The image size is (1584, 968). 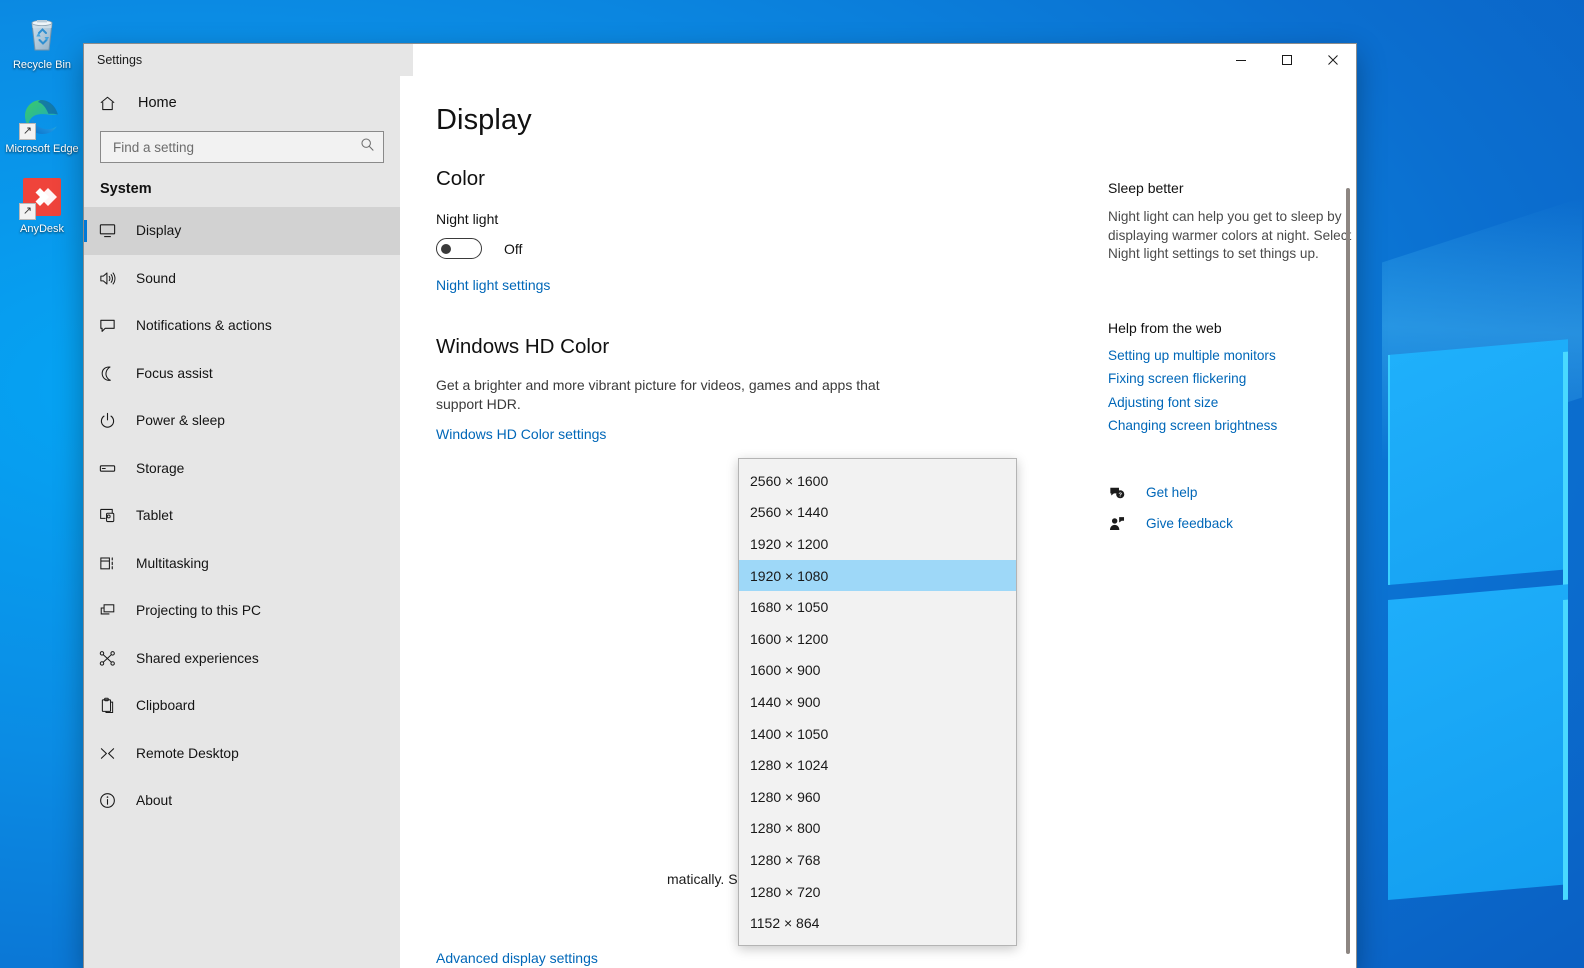 I want to click on help-from-web-heading: Help from the web, so click(x=1165, y=327).